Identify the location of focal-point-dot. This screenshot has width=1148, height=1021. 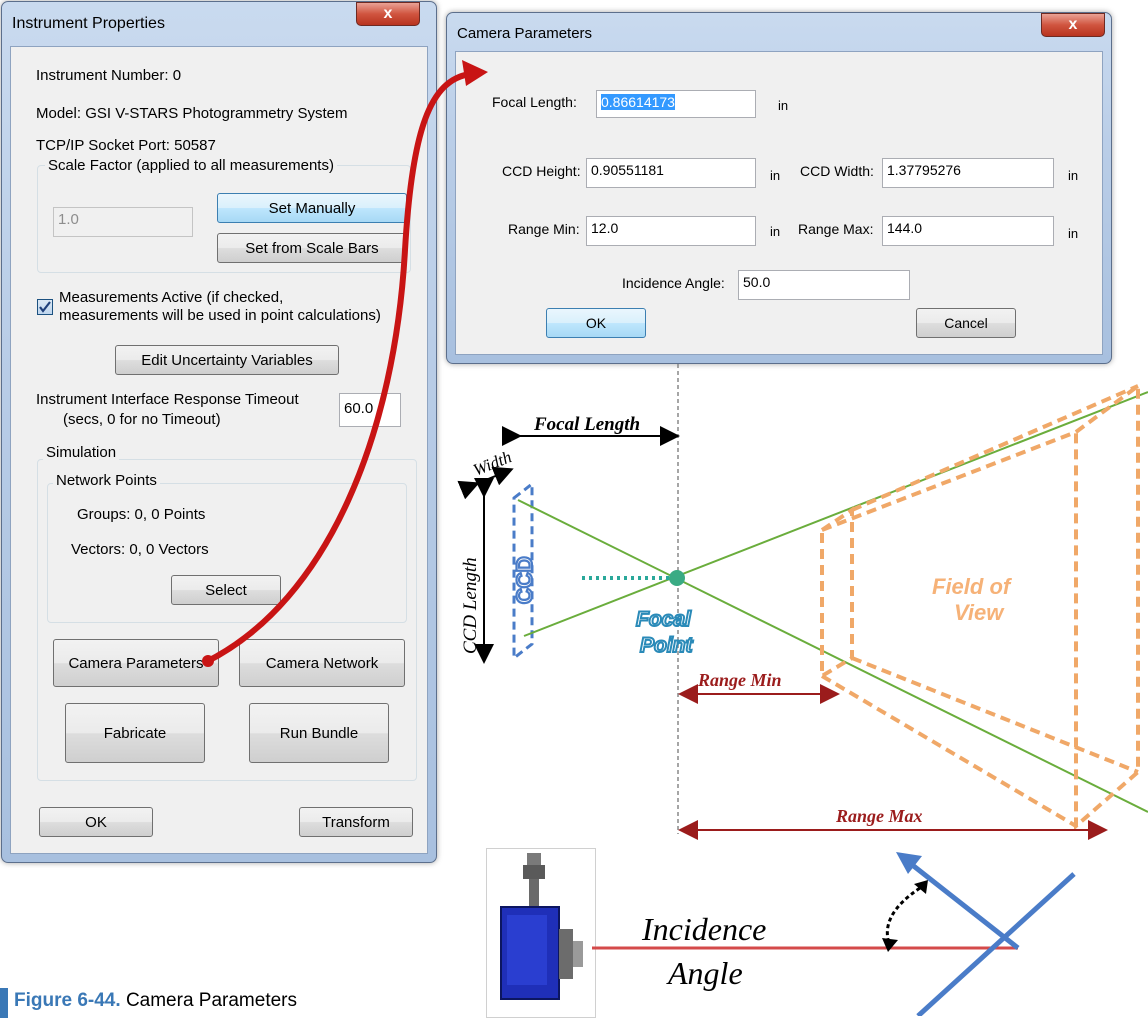
(677, 578).